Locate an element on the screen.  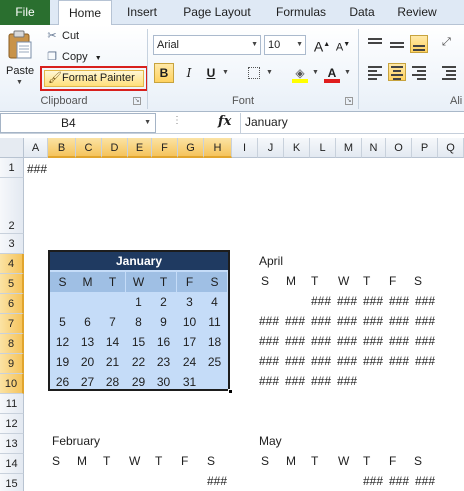
row-header-4: 4 is located at coordinates (12, 264).